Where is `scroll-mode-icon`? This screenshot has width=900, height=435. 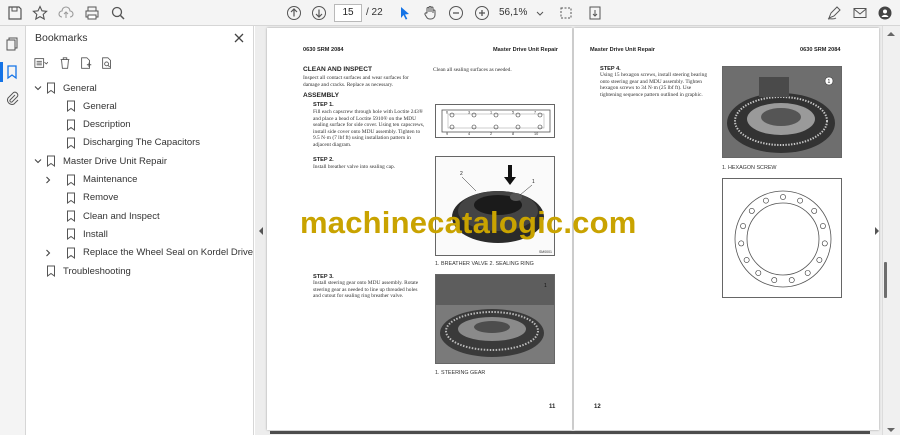
scroll-mode-icon is located at coordinates (595, 13).